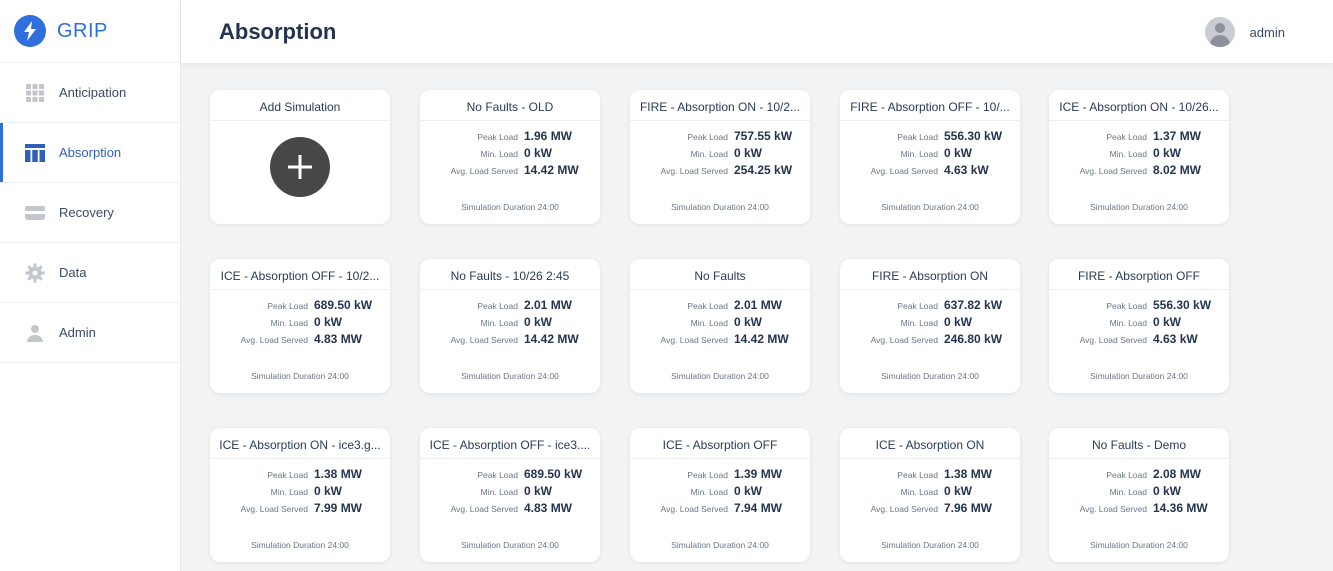 This screenshot has height=571, width=1333. What do you see at coordinates (338, 339) in the screenshot?
I see `avg-load-value: 4.83 MW` at bounding box center [338, 339].